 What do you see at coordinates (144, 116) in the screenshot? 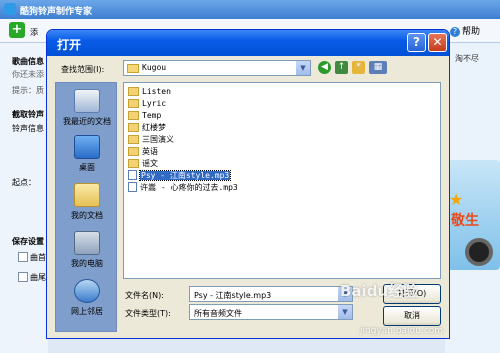
I see `list-item: Temp` at bounding box center [144, 116].